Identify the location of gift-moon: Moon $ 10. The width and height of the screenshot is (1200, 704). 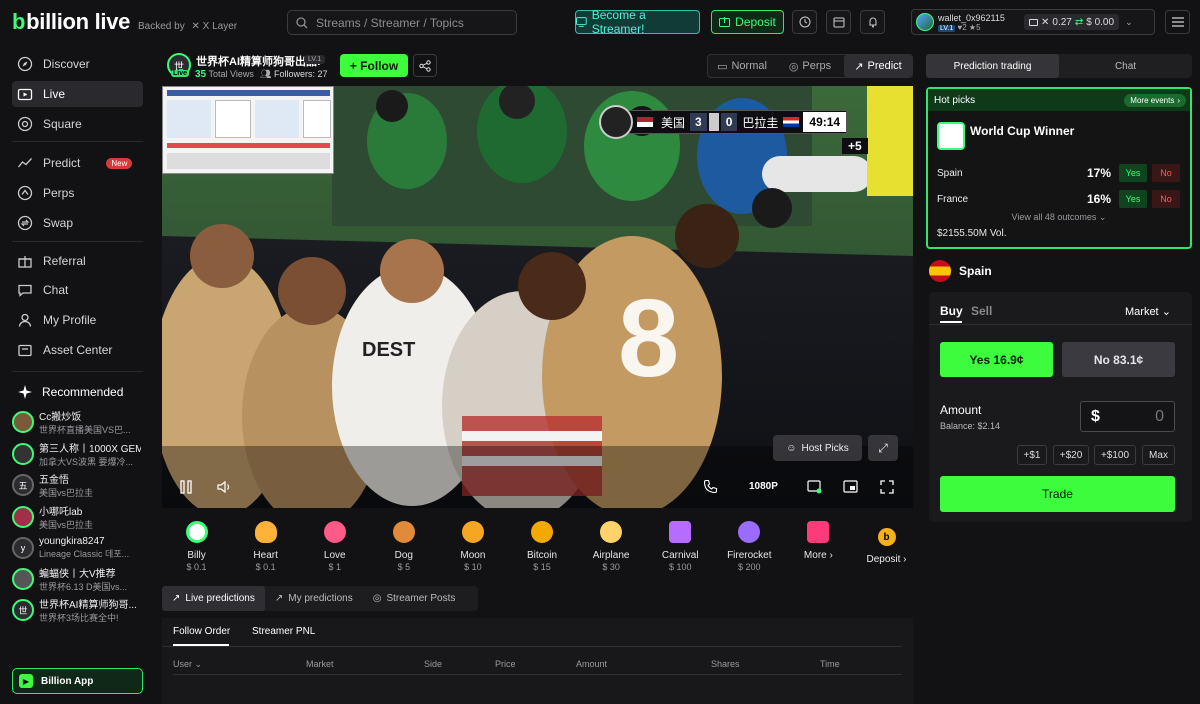
(472, 545).